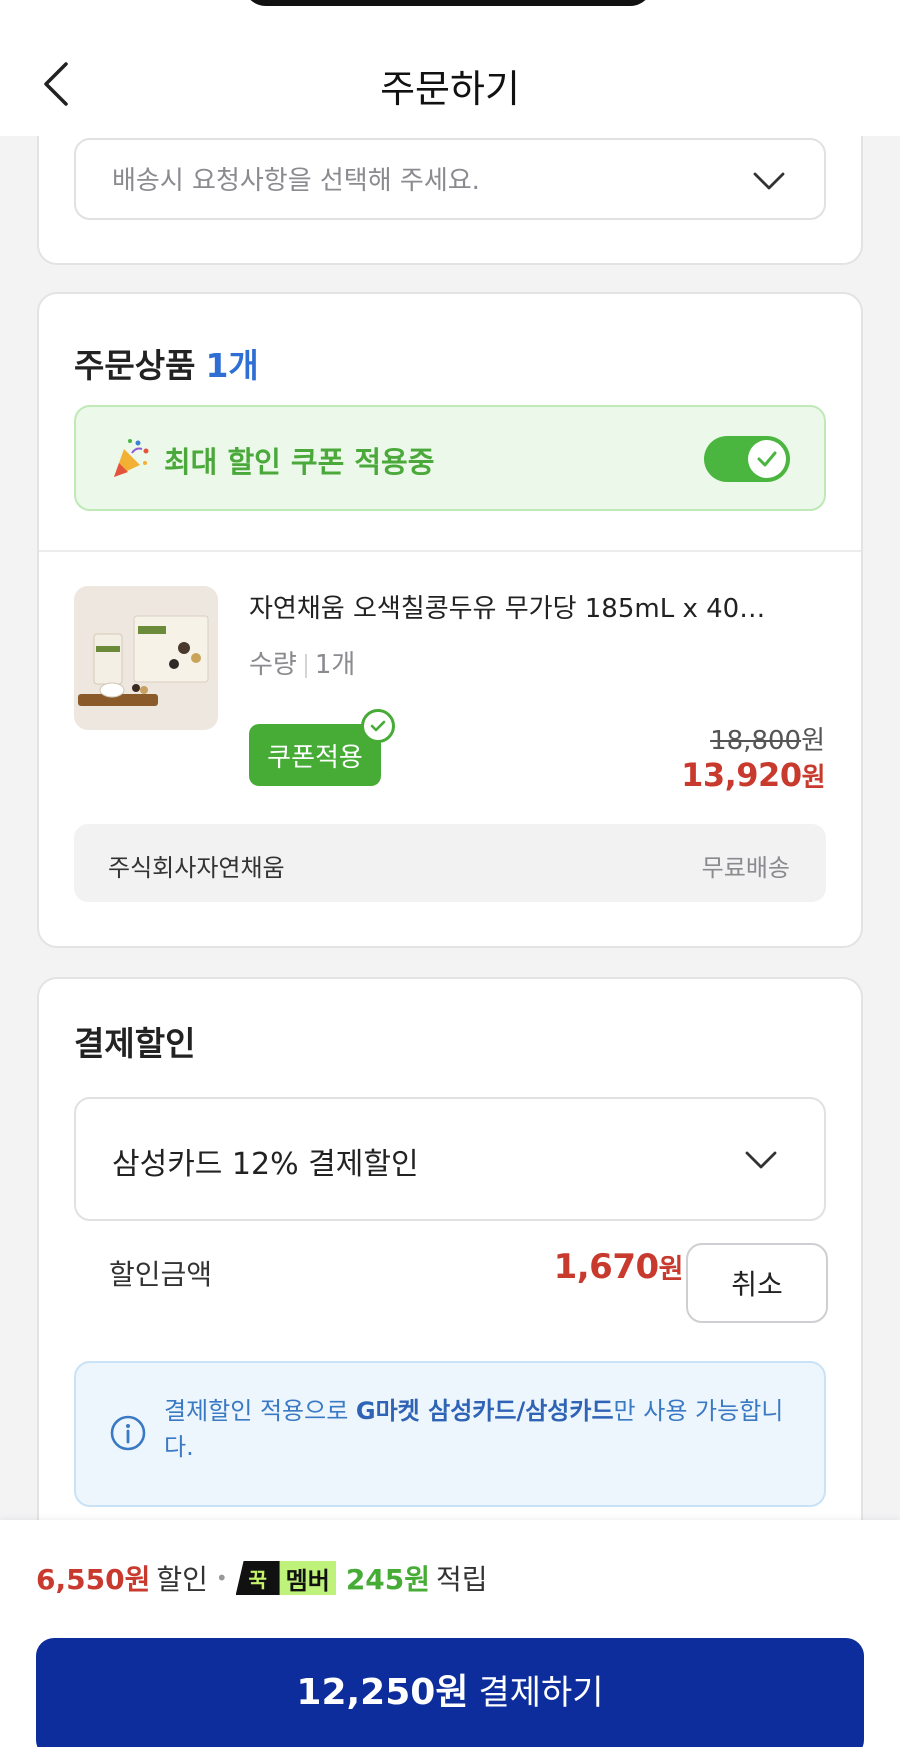 This screenshot has width=900, height=1747. Describe the element at coordinates (606, 1267) in the screenshot. I see `discount-amount-value: 1,670` at that location.